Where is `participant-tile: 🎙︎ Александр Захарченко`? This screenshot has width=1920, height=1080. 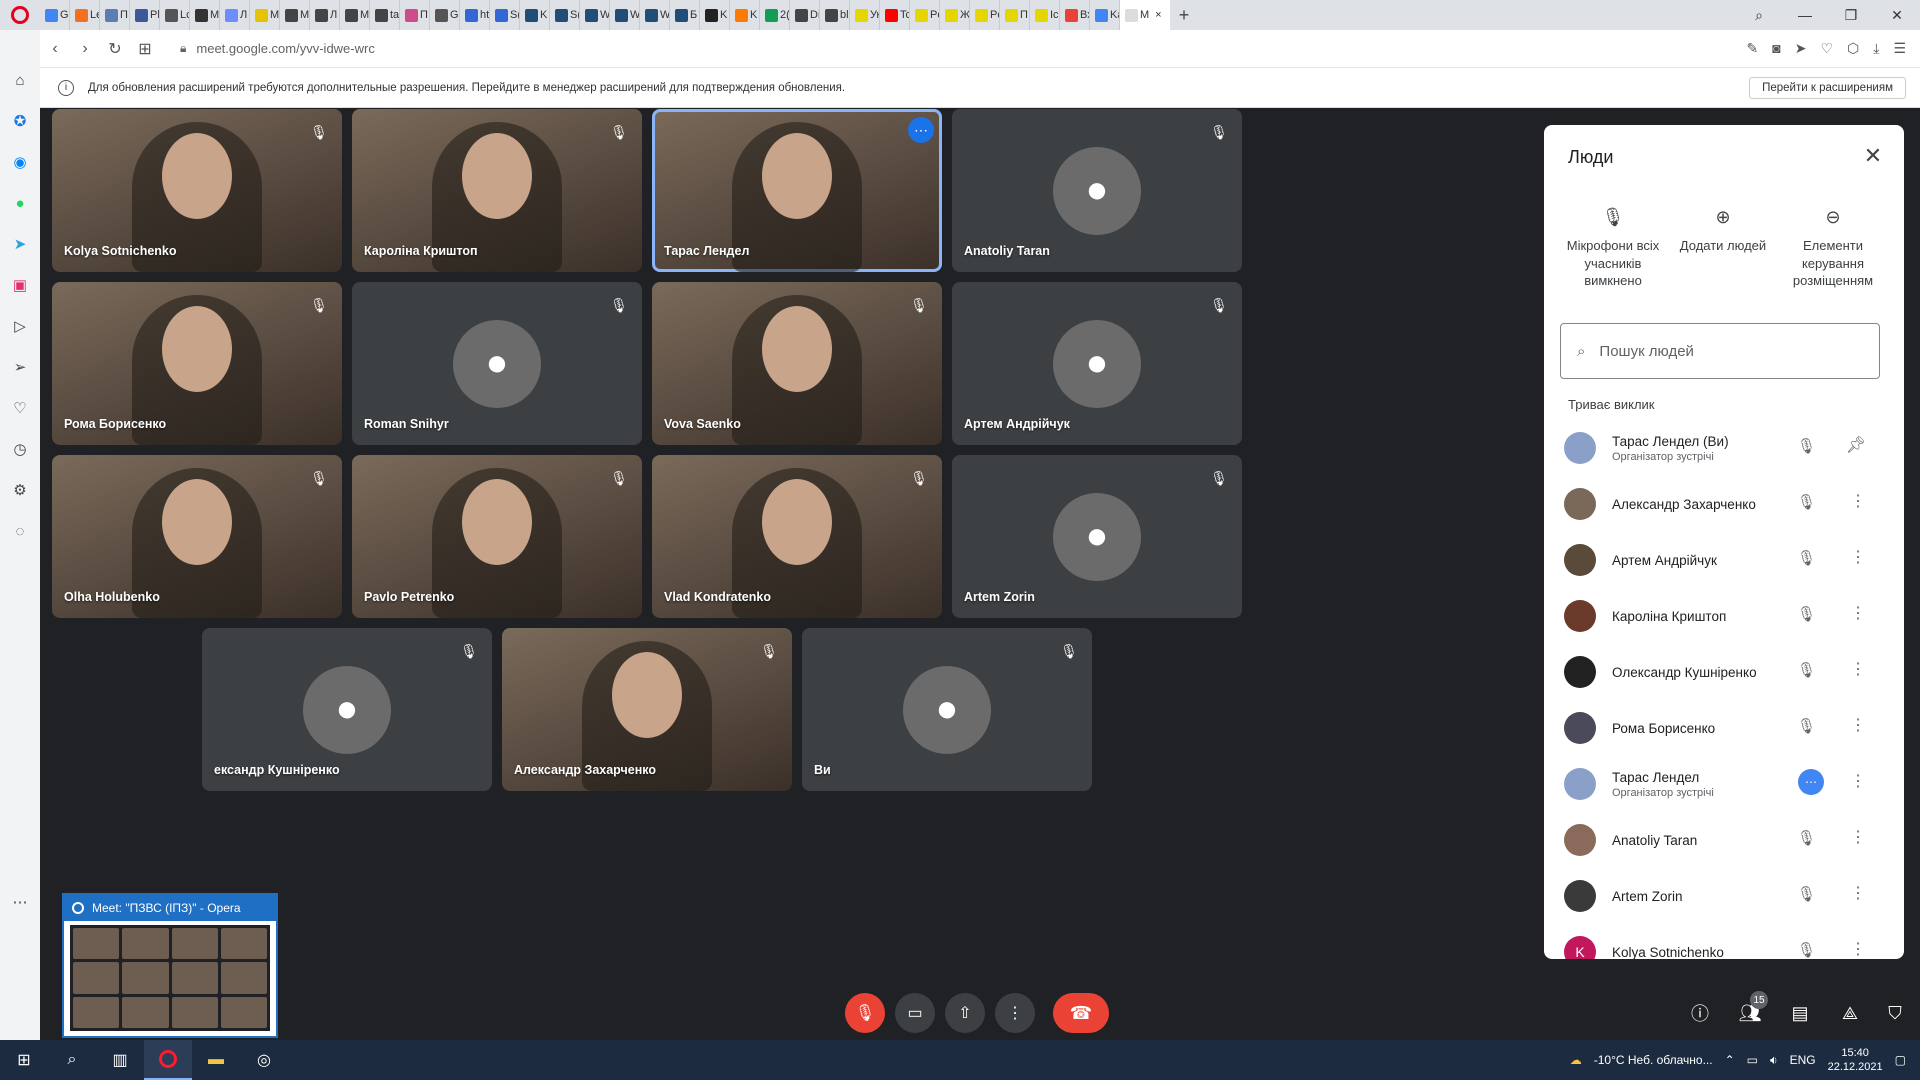
participant-tile: 🎙︎ Александр Захарченко is located at coordinates (647, 709).